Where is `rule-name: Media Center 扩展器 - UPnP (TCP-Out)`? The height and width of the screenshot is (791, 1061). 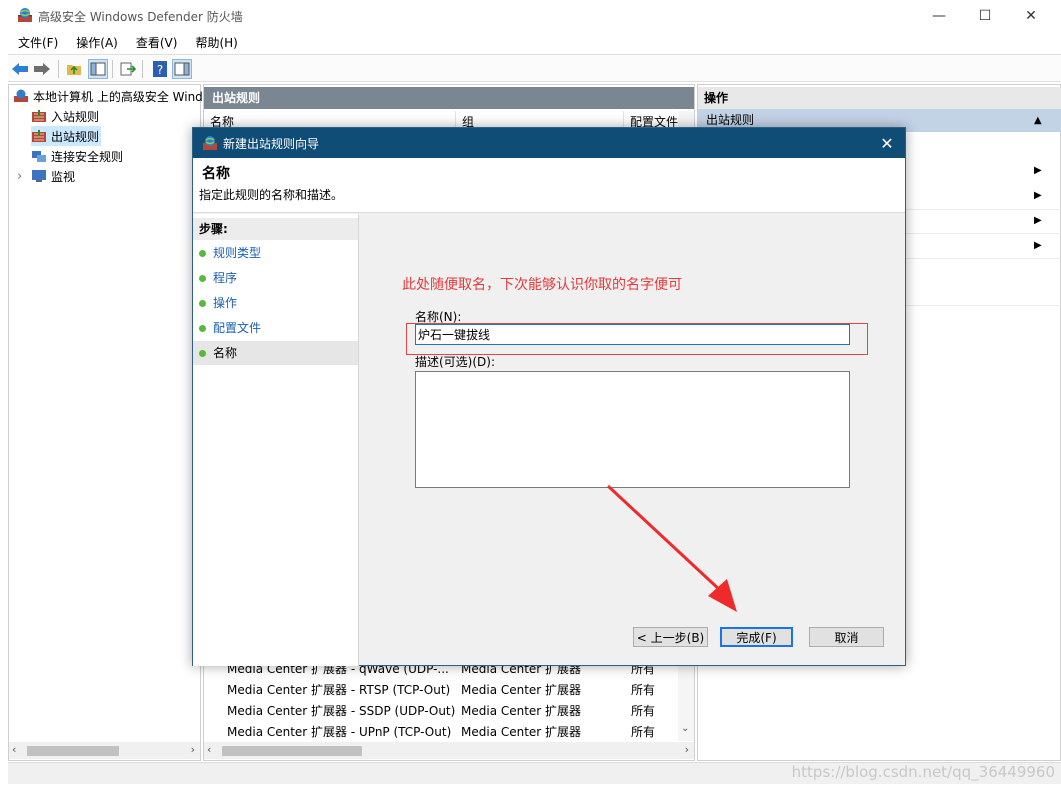
rule-name: Media Center 扩展器 - UPnP (TCP-Out) is located at coordinates (339, 732).